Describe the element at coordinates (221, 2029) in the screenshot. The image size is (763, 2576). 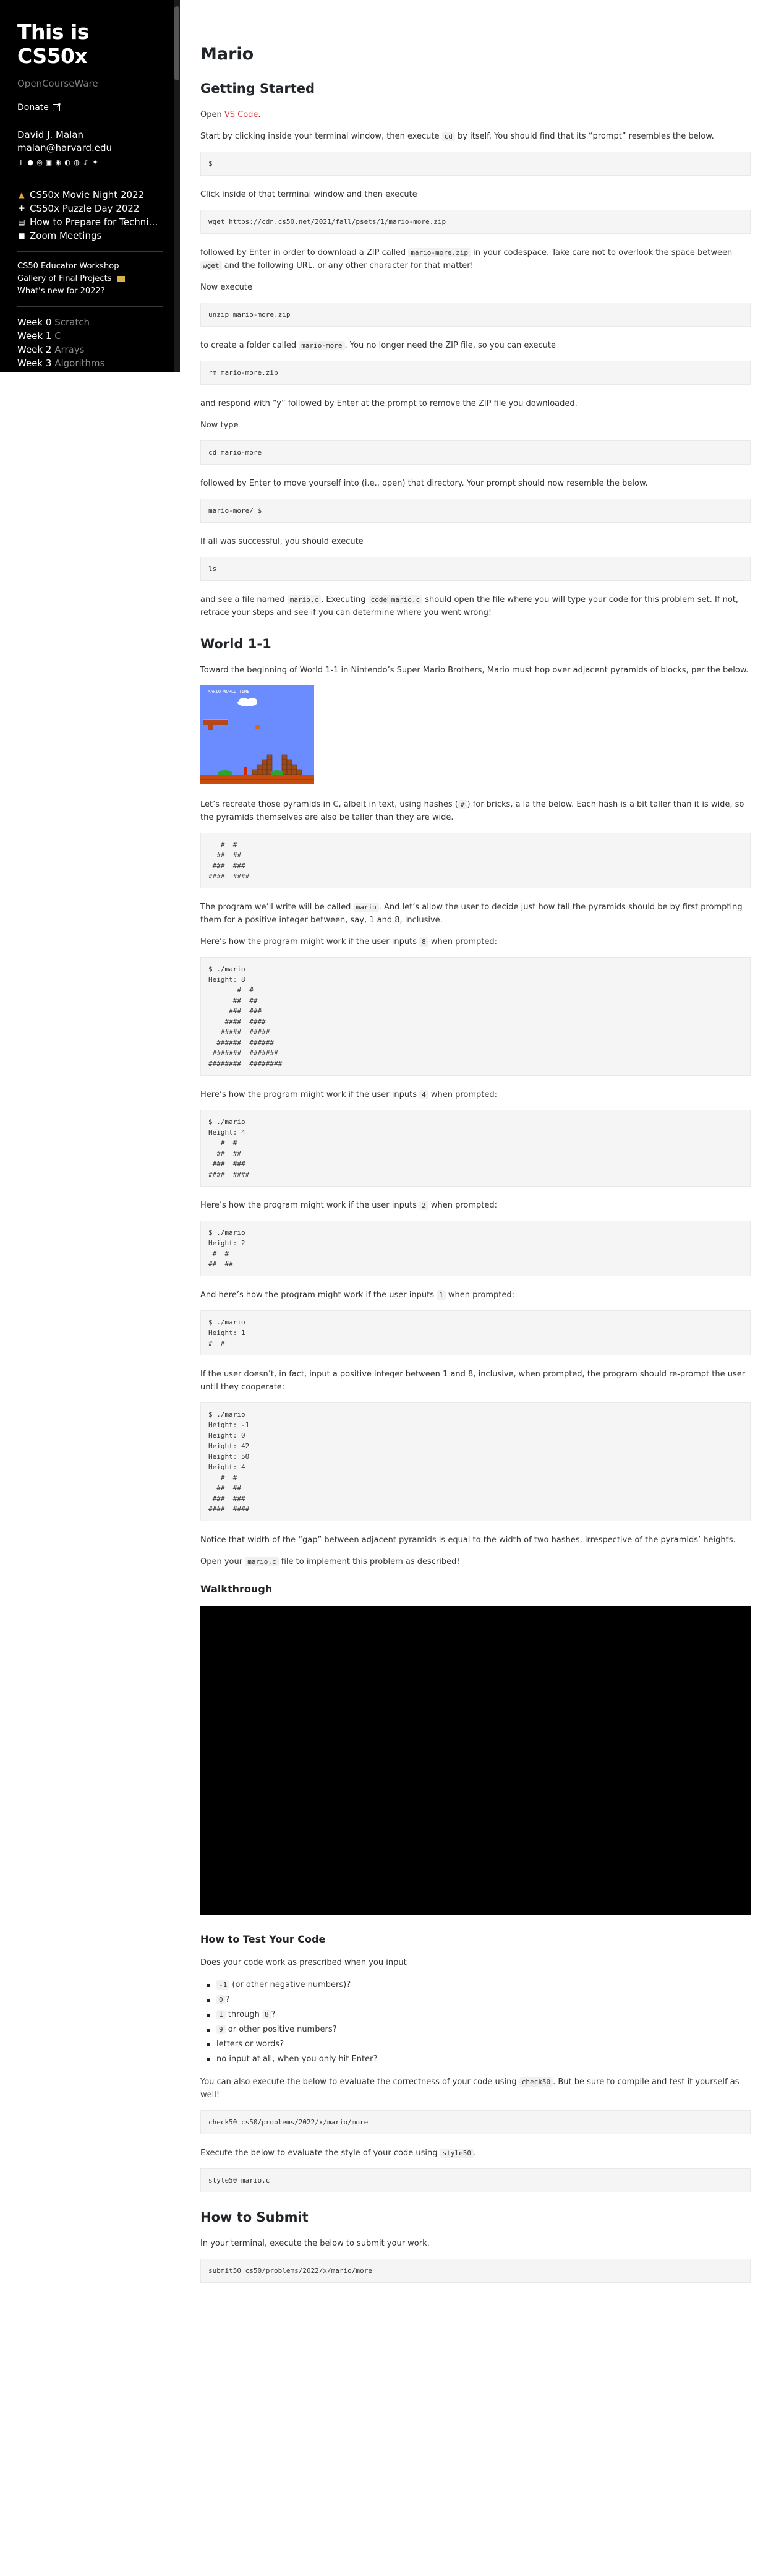
I see `inline-code: 9` at that location.